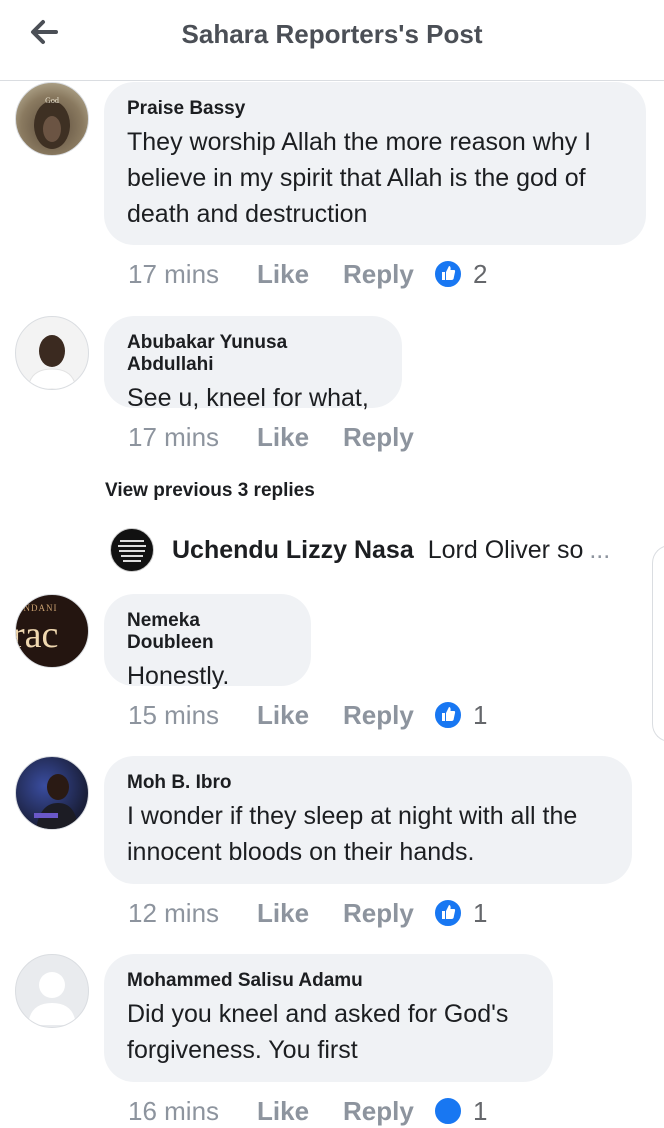  I want to click on comment-actions: 17 mins Like Reply, so click(280, 437).